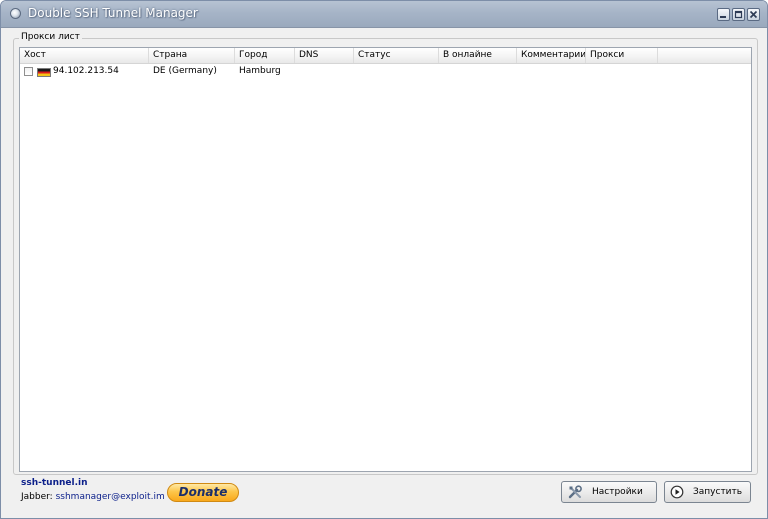  I want to click on germany-flag-icon, so click(44, 72).